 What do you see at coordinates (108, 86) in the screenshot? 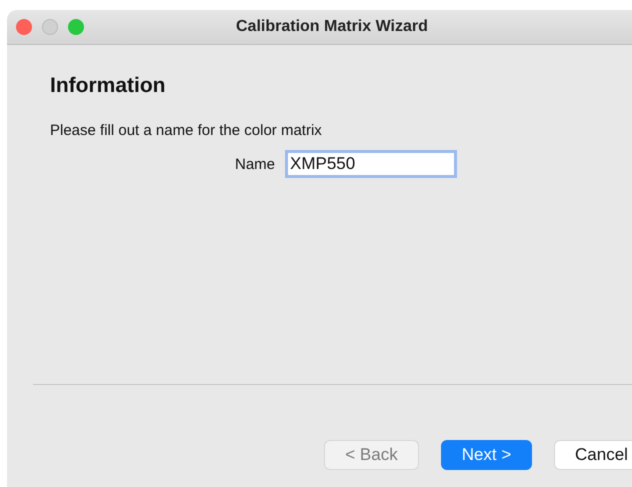
I see `page-heading: Information` at bounding box center [108, 86].